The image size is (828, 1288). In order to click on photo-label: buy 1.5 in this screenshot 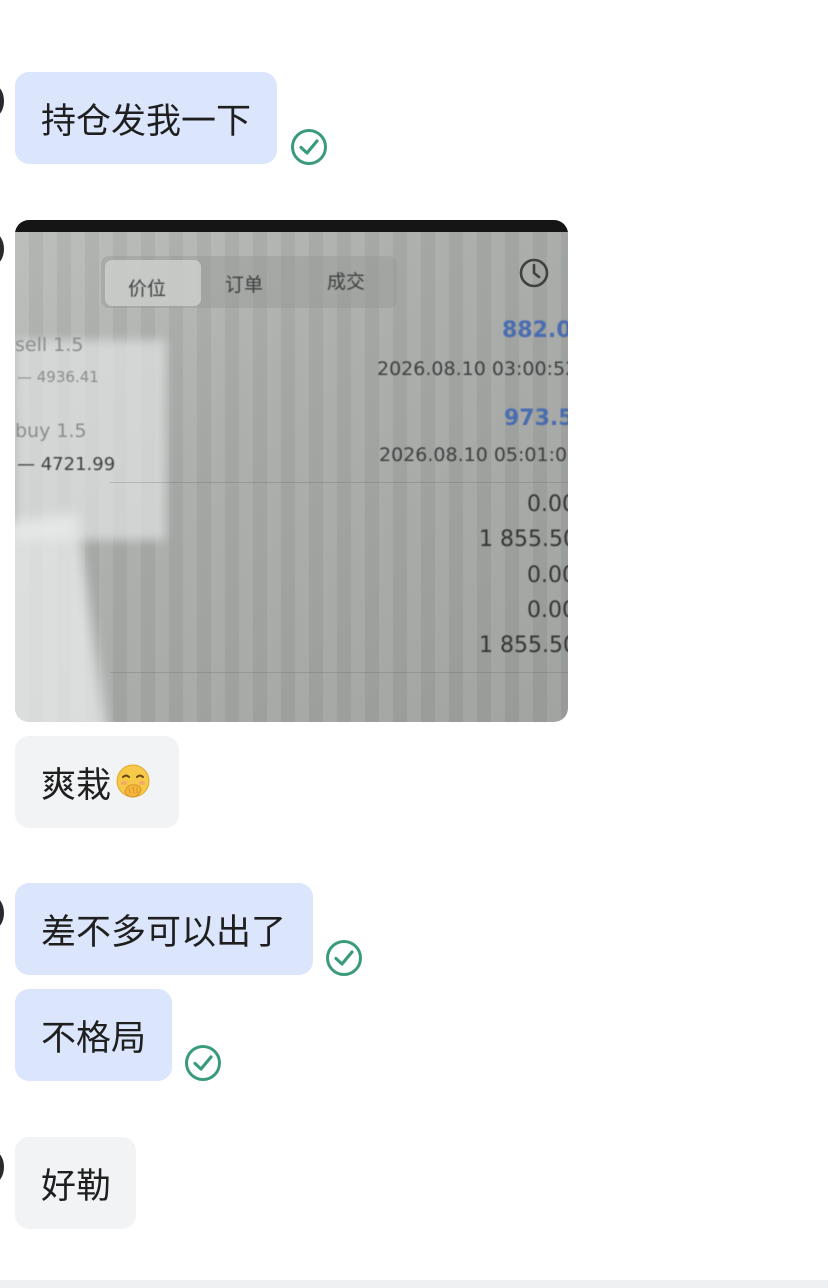, I will do `click(51, 431)`.